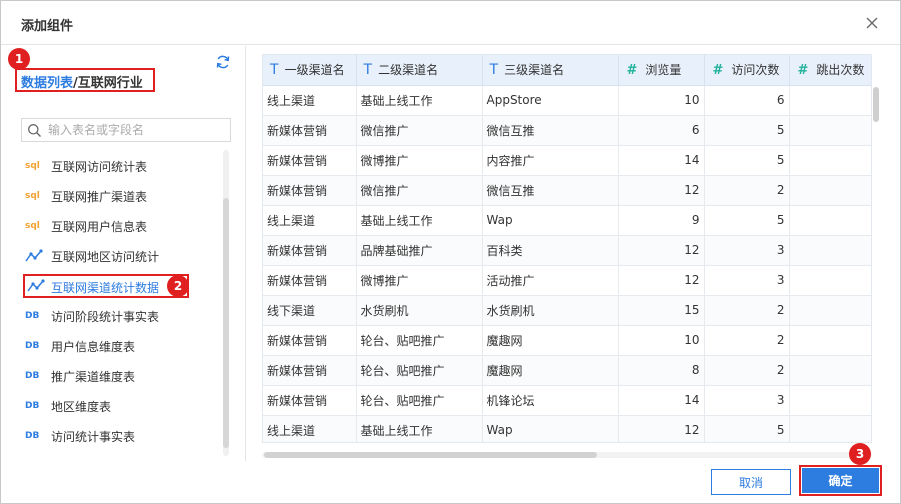 The height and width of the screenshot is (504, 901). Describe the element at coordinates (661, 70) in the screenshot. I see `column-header: # 浏览量` at that location.